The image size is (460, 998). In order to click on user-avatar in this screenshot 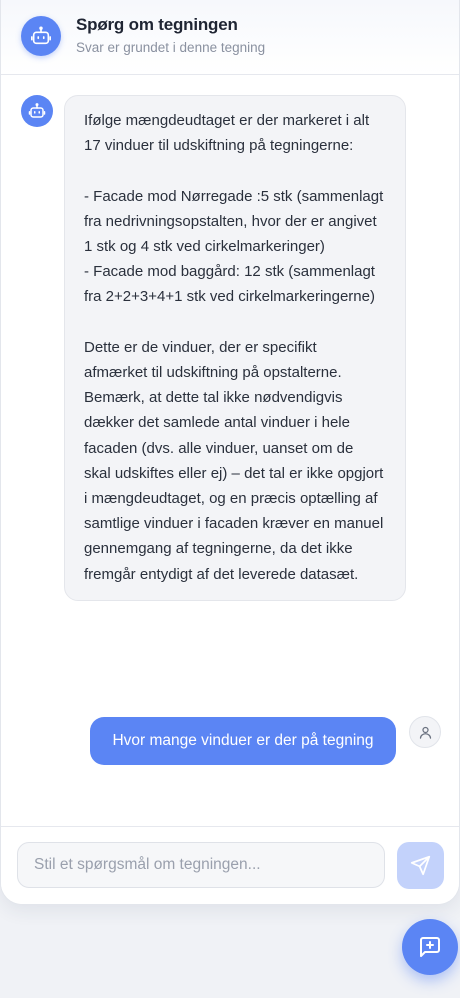, I will do `click(425, 732)`.